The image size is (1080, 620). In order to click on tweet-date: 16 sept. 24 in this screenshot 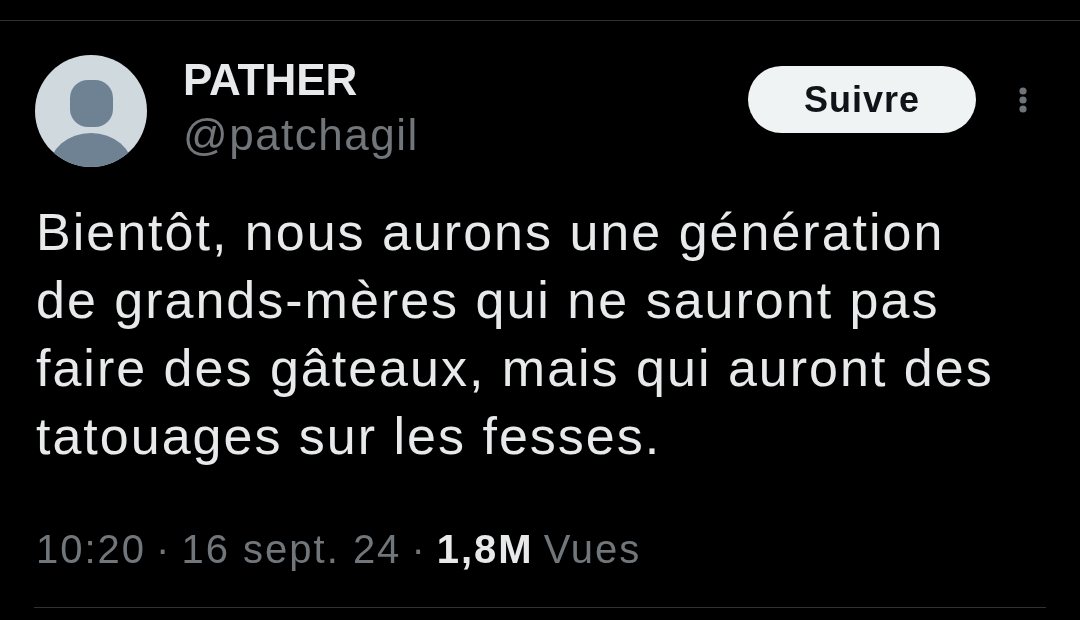, I will do `click(291, 549)`.